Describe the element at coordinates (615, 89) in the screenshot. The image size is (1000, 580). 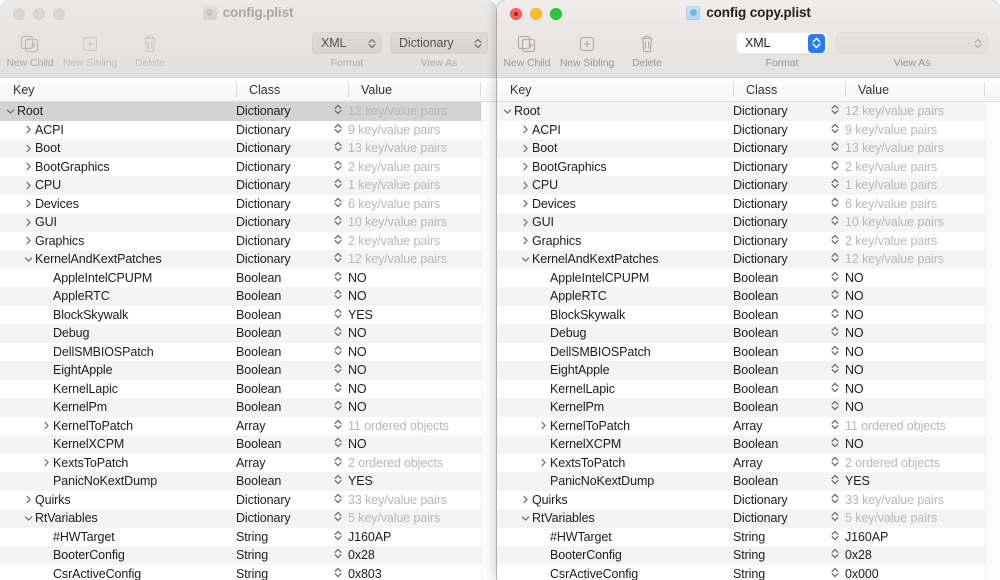
I see `column-header-key: Key` at that location.